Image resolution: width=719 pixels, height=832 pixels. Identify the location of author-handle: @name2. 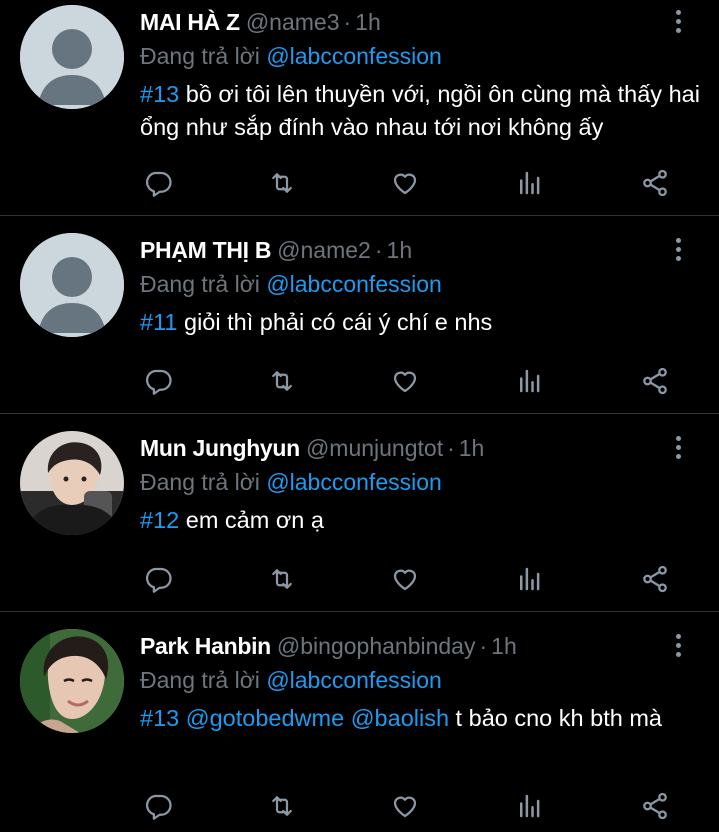
(324, 250).